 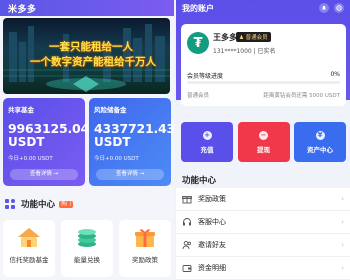 I want to click on shared-fund-card: 共享基金 9963125.04 USDT 今日+0.00 USDT 查看详情 →, so click(x=46, y=142).